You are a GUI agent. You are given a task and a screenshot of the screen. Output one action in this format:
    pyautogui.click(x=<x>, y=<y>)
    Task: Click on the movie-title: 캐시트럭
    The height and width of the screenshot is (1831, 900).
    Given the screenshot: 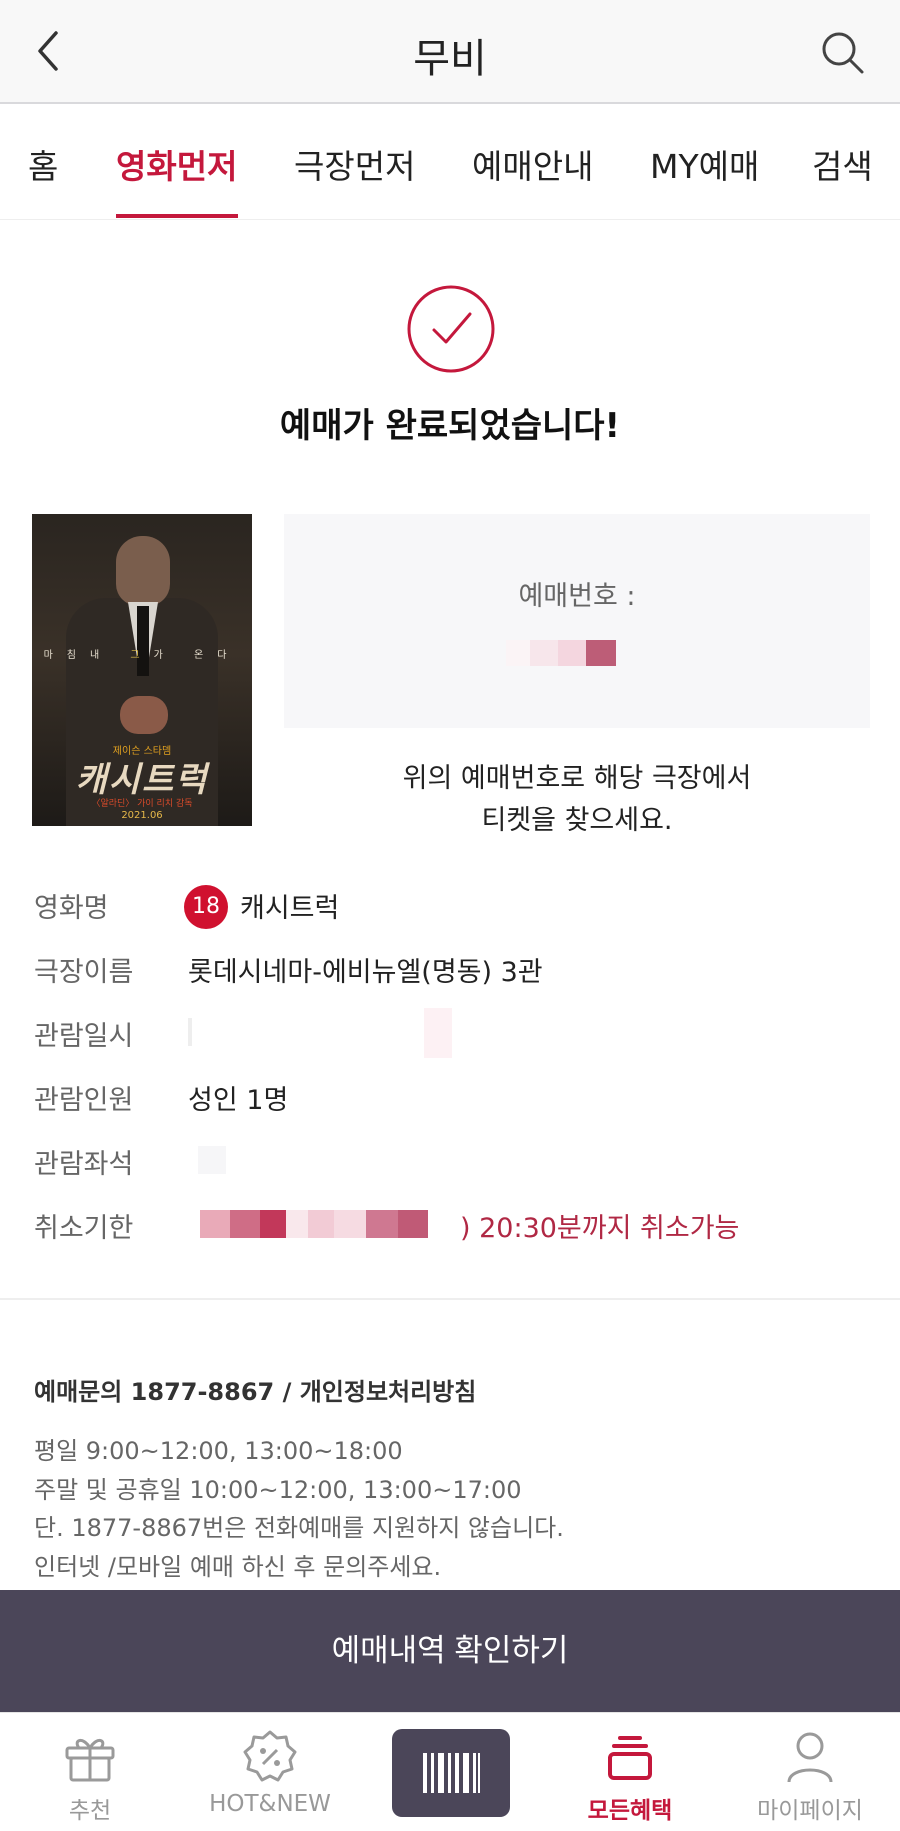 What is the action you would take?
    pyautogui.click(x=290, y=908)
    